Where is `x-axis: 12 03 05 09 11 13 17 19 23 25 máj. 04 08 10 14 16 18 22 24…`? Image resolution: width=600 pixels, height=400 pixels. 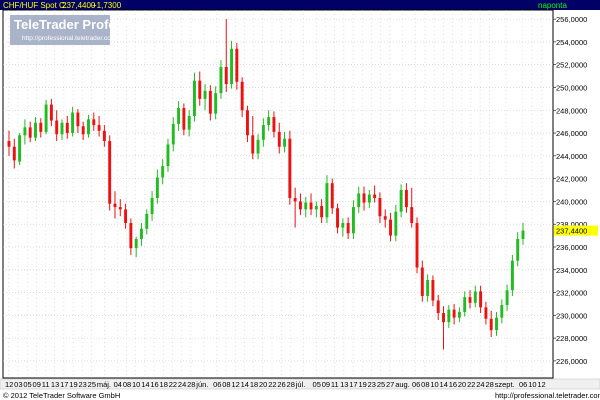 x-axis: 12 03 05 09 11 13 17 19 23 25 máj. 04 08 10 14 16 18 22 24… is located at coordinates (275, 384).